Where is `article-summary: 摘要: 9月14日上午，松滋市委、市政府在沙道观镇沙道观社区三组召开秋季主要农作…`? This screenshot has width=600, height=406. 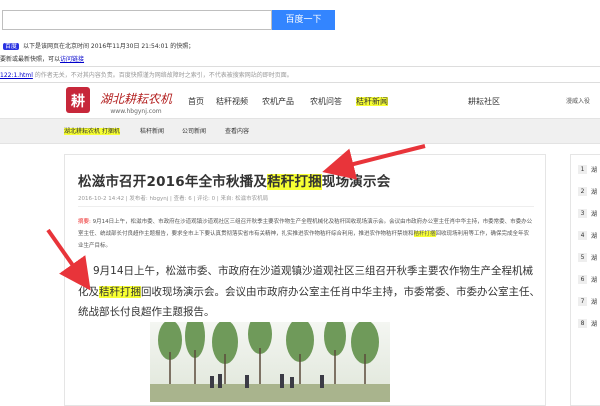 article-summary: 摘要: 9月14日上午，松滋市委、市政府在沙道观镇沙道观社区三组召开秋季主要农作… is located at coordinates (306, 234).